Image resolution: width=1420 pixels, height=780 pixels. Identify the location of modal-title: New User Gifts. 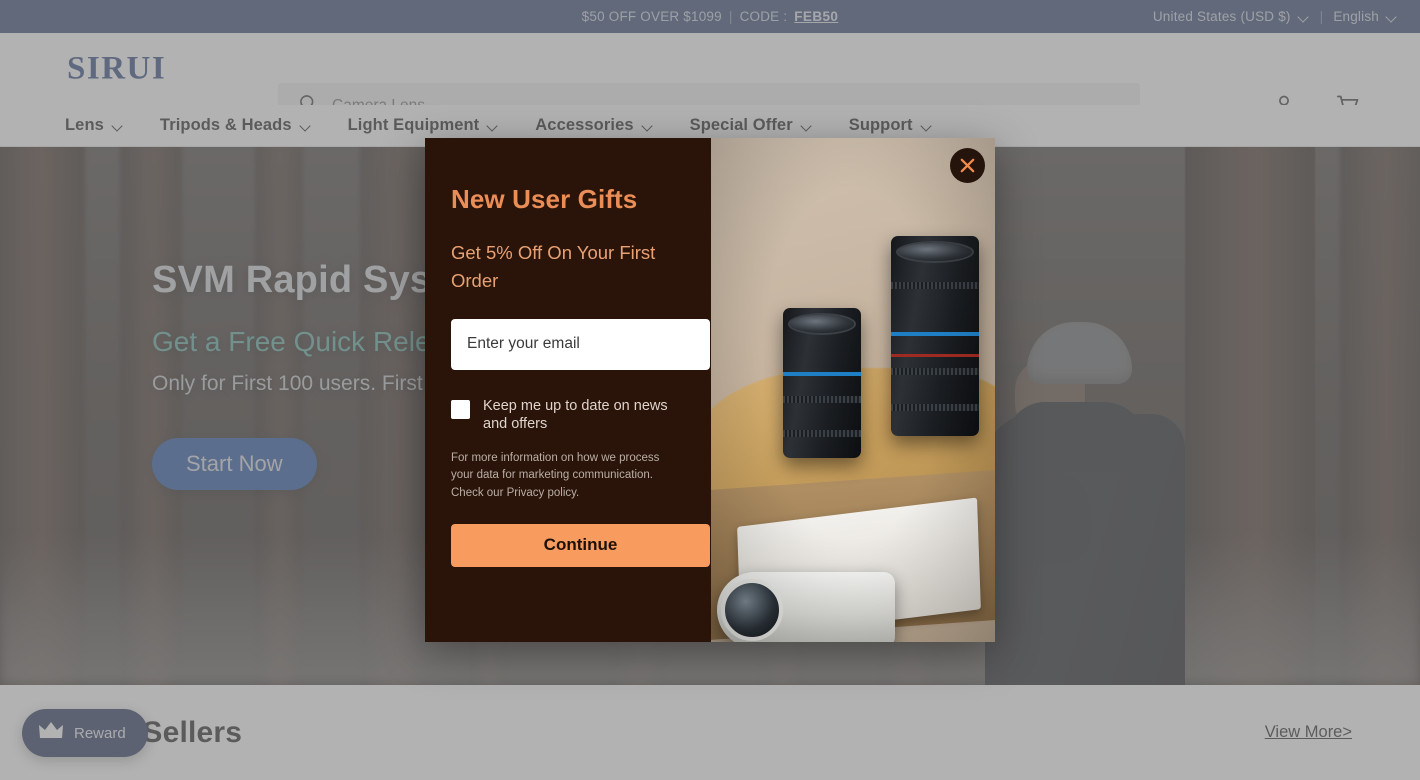
(544, 199).